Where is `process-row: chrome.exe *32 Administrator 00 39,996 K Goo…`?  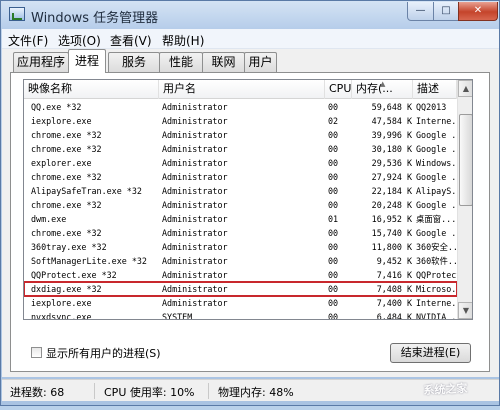 process-row: chrome.exe *32 Administrator 00 39,996 K Goo… is located at coordinates (241, 135).